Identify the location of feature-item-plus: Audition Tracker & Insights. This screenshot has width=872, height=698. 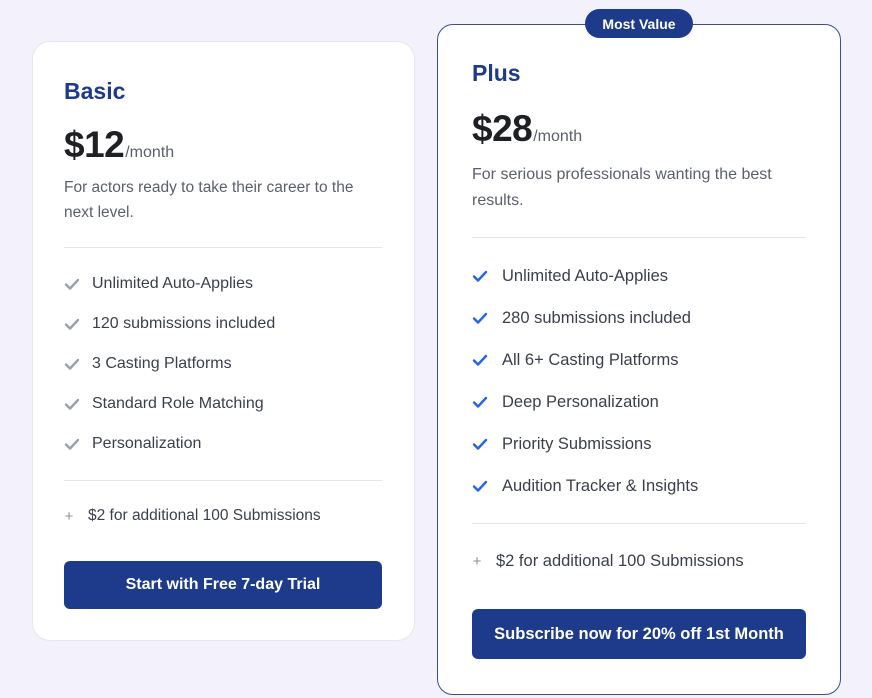
(585, 486).